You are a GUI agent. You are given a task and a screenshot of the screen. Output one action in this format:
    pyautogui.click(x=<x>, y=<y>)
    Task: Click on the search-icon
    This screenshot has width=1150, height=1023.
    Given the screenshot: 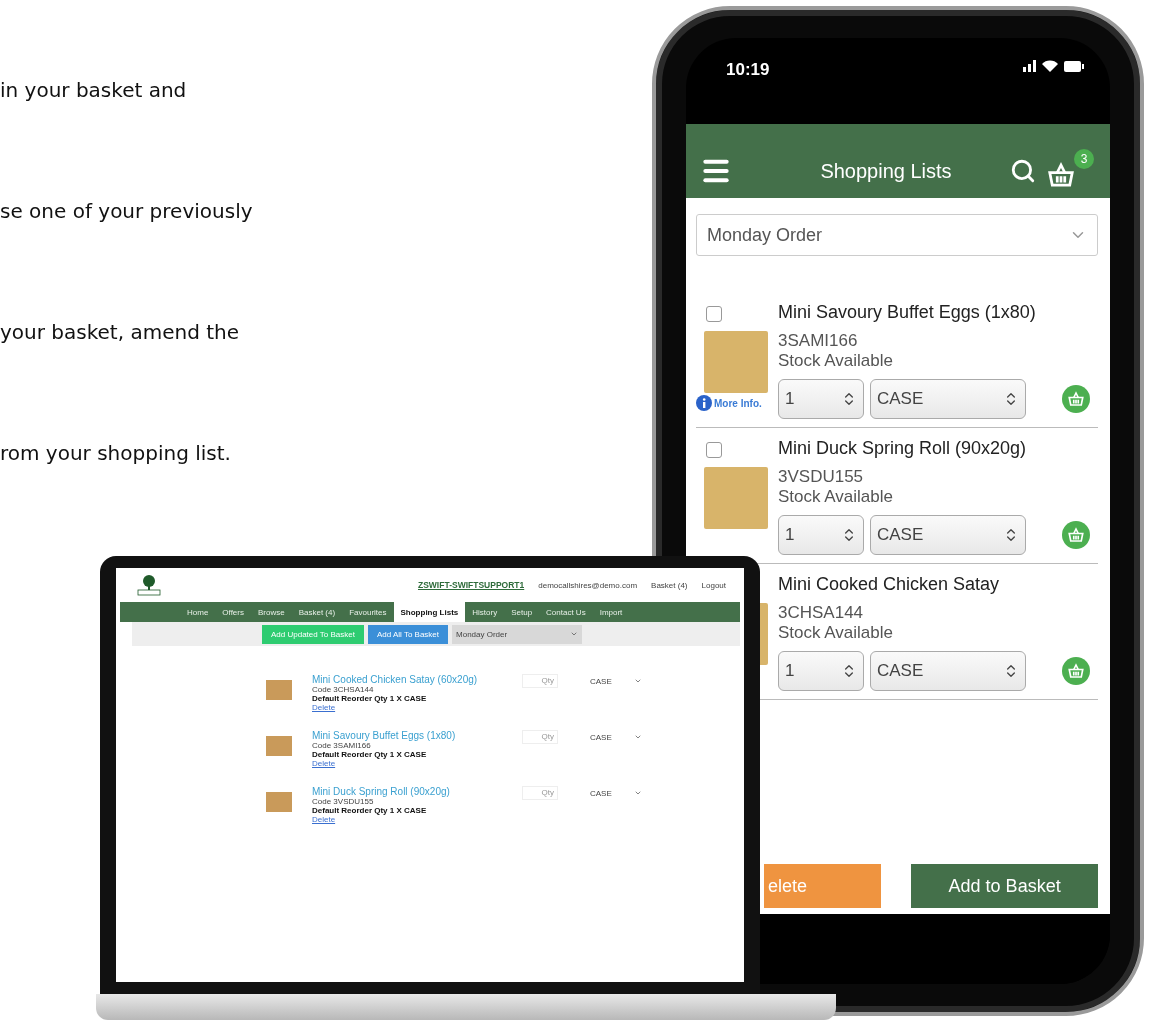 What is the action you would take?
    pyautogui.click(x=1023, y=171)
    